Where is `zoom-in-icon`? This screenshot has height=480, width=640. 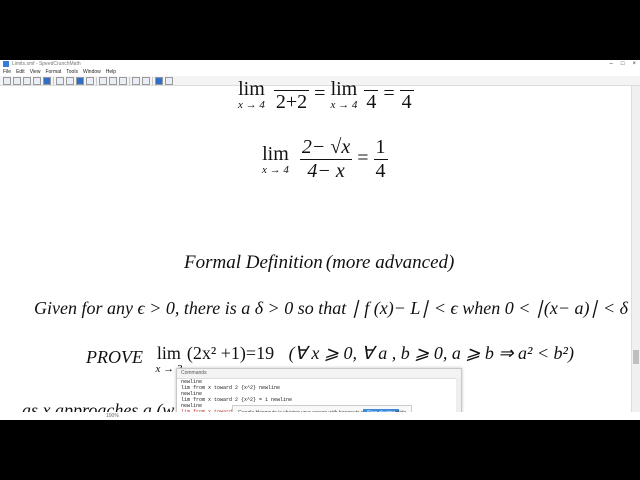 zoom-in-icon is located at coordinates (7, 80).